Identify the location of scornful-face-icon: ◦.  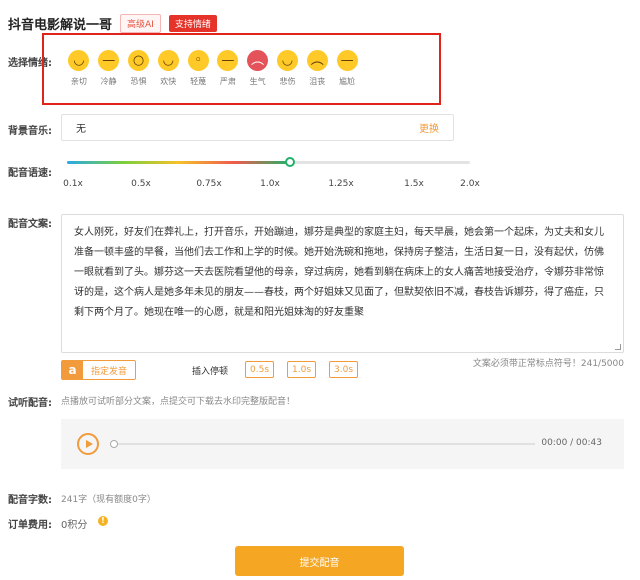
(198, 60).